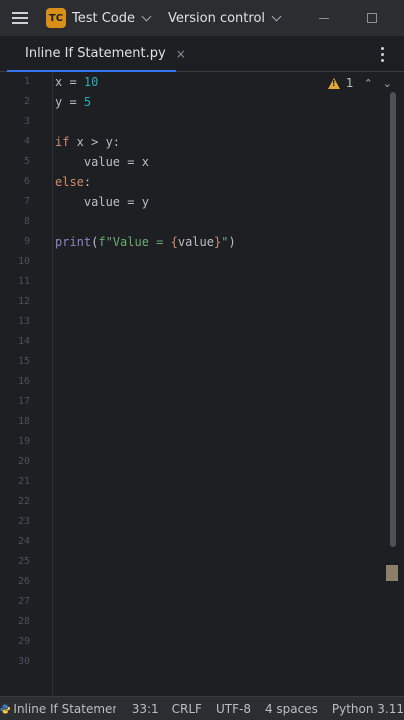  What do you see at coordinates (23, 641) in the screenshot?
I see `line-number: 29` at bounding box center [23, 641].